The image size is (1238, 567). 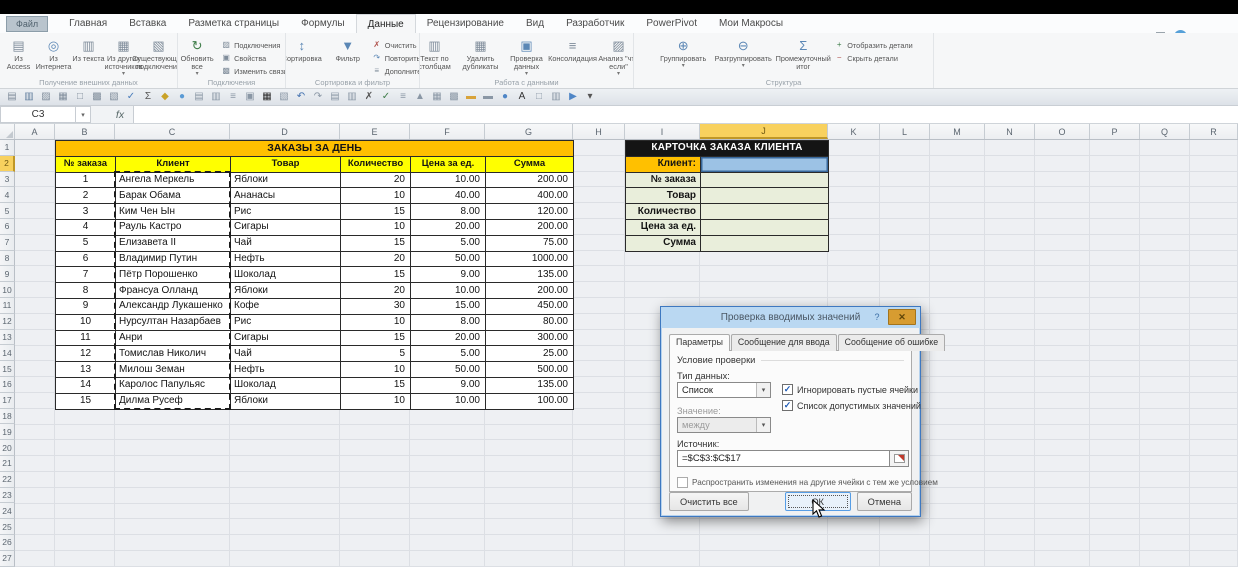 I want to click on ribbon-button: − Скрыть детали, so click(x=873, y=58).